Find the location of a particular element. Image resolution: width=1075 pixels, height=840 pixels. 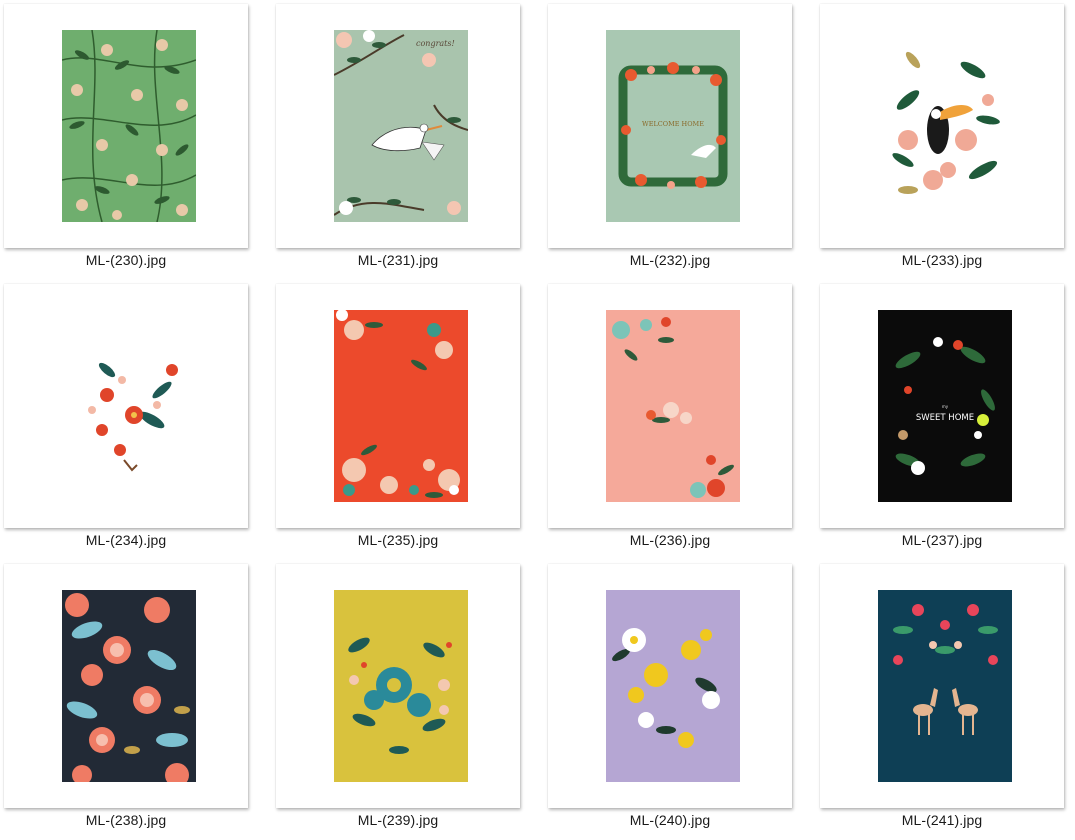

file-name: ML-(238).jpg is located at coordinates (126, 820).